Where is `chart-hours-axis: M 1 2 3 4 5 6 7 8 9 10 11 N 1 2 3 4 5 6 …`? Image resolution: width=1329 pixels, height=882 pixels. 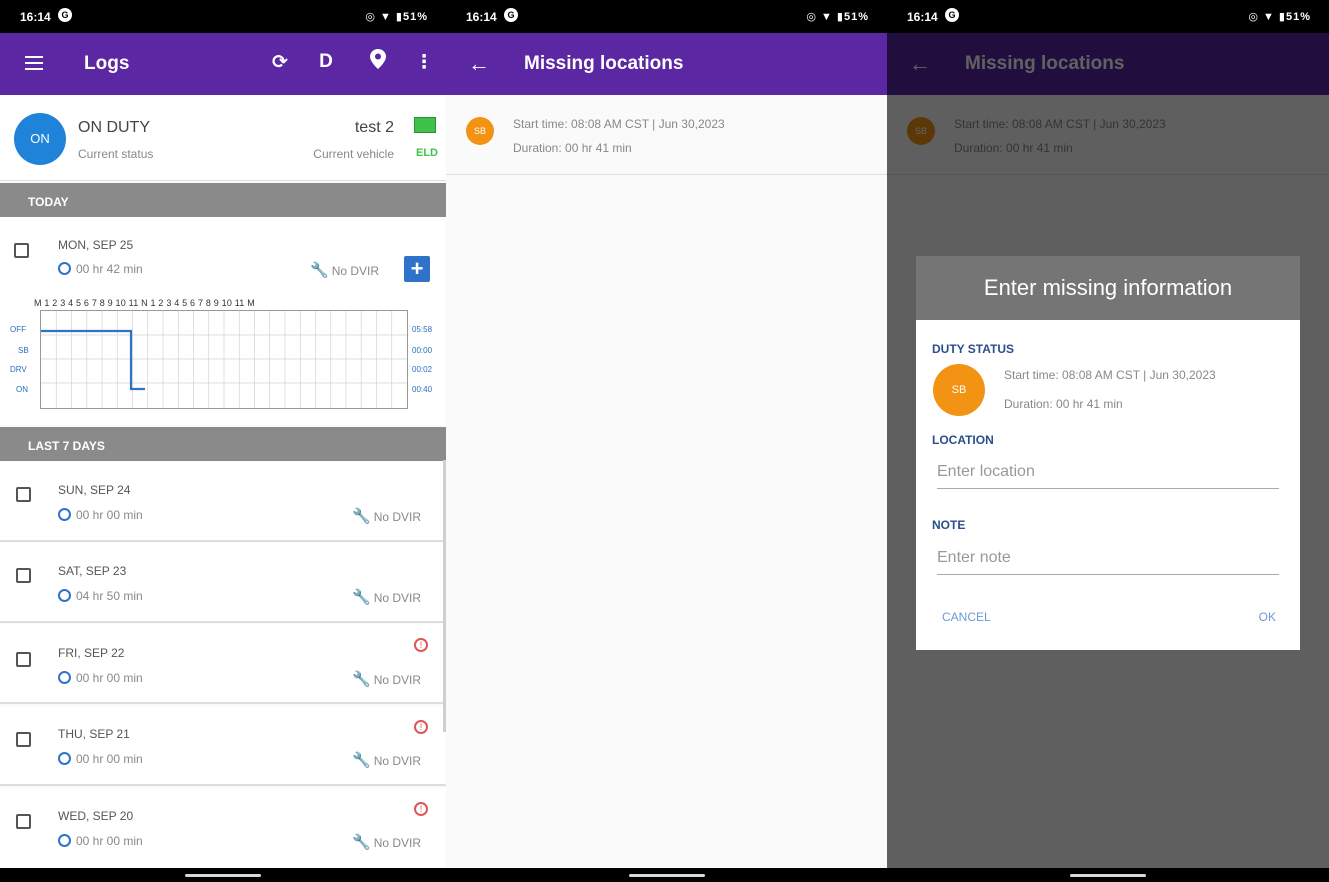
chart-hours-axis: M 1 2 3 4 5 6 7 8 9 10 11 N 1 2 3 4 5 6 … is located at coordinates (144, 303).